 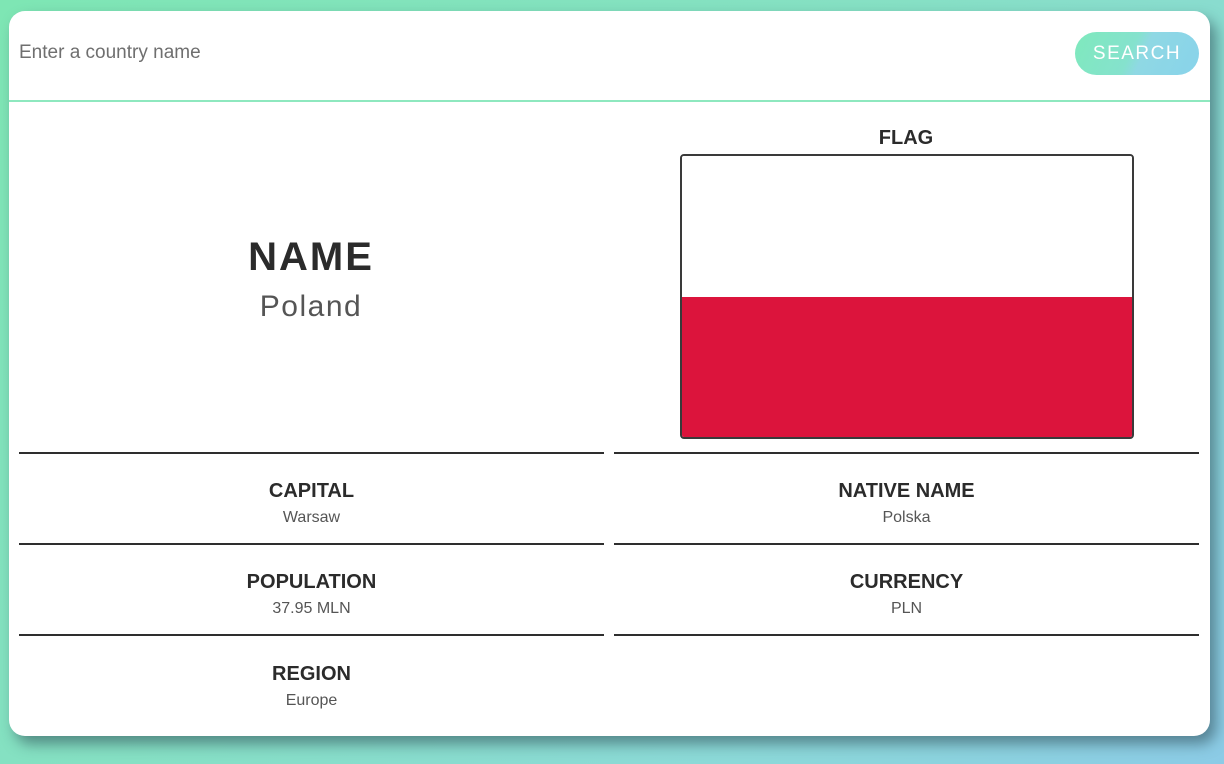 I want to click on native-name-value: Polska, so click(x=906, y=517).